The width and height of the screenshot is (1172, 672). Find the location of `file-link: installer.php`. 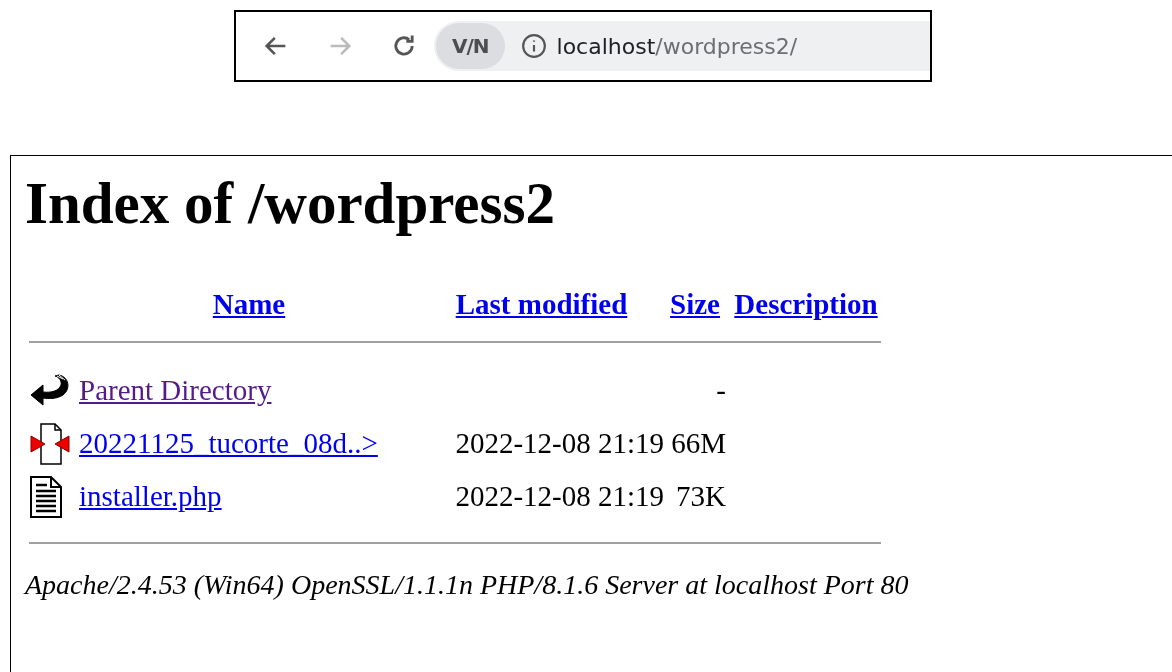

file-link: installer.php is located at coordinates (150, 496).